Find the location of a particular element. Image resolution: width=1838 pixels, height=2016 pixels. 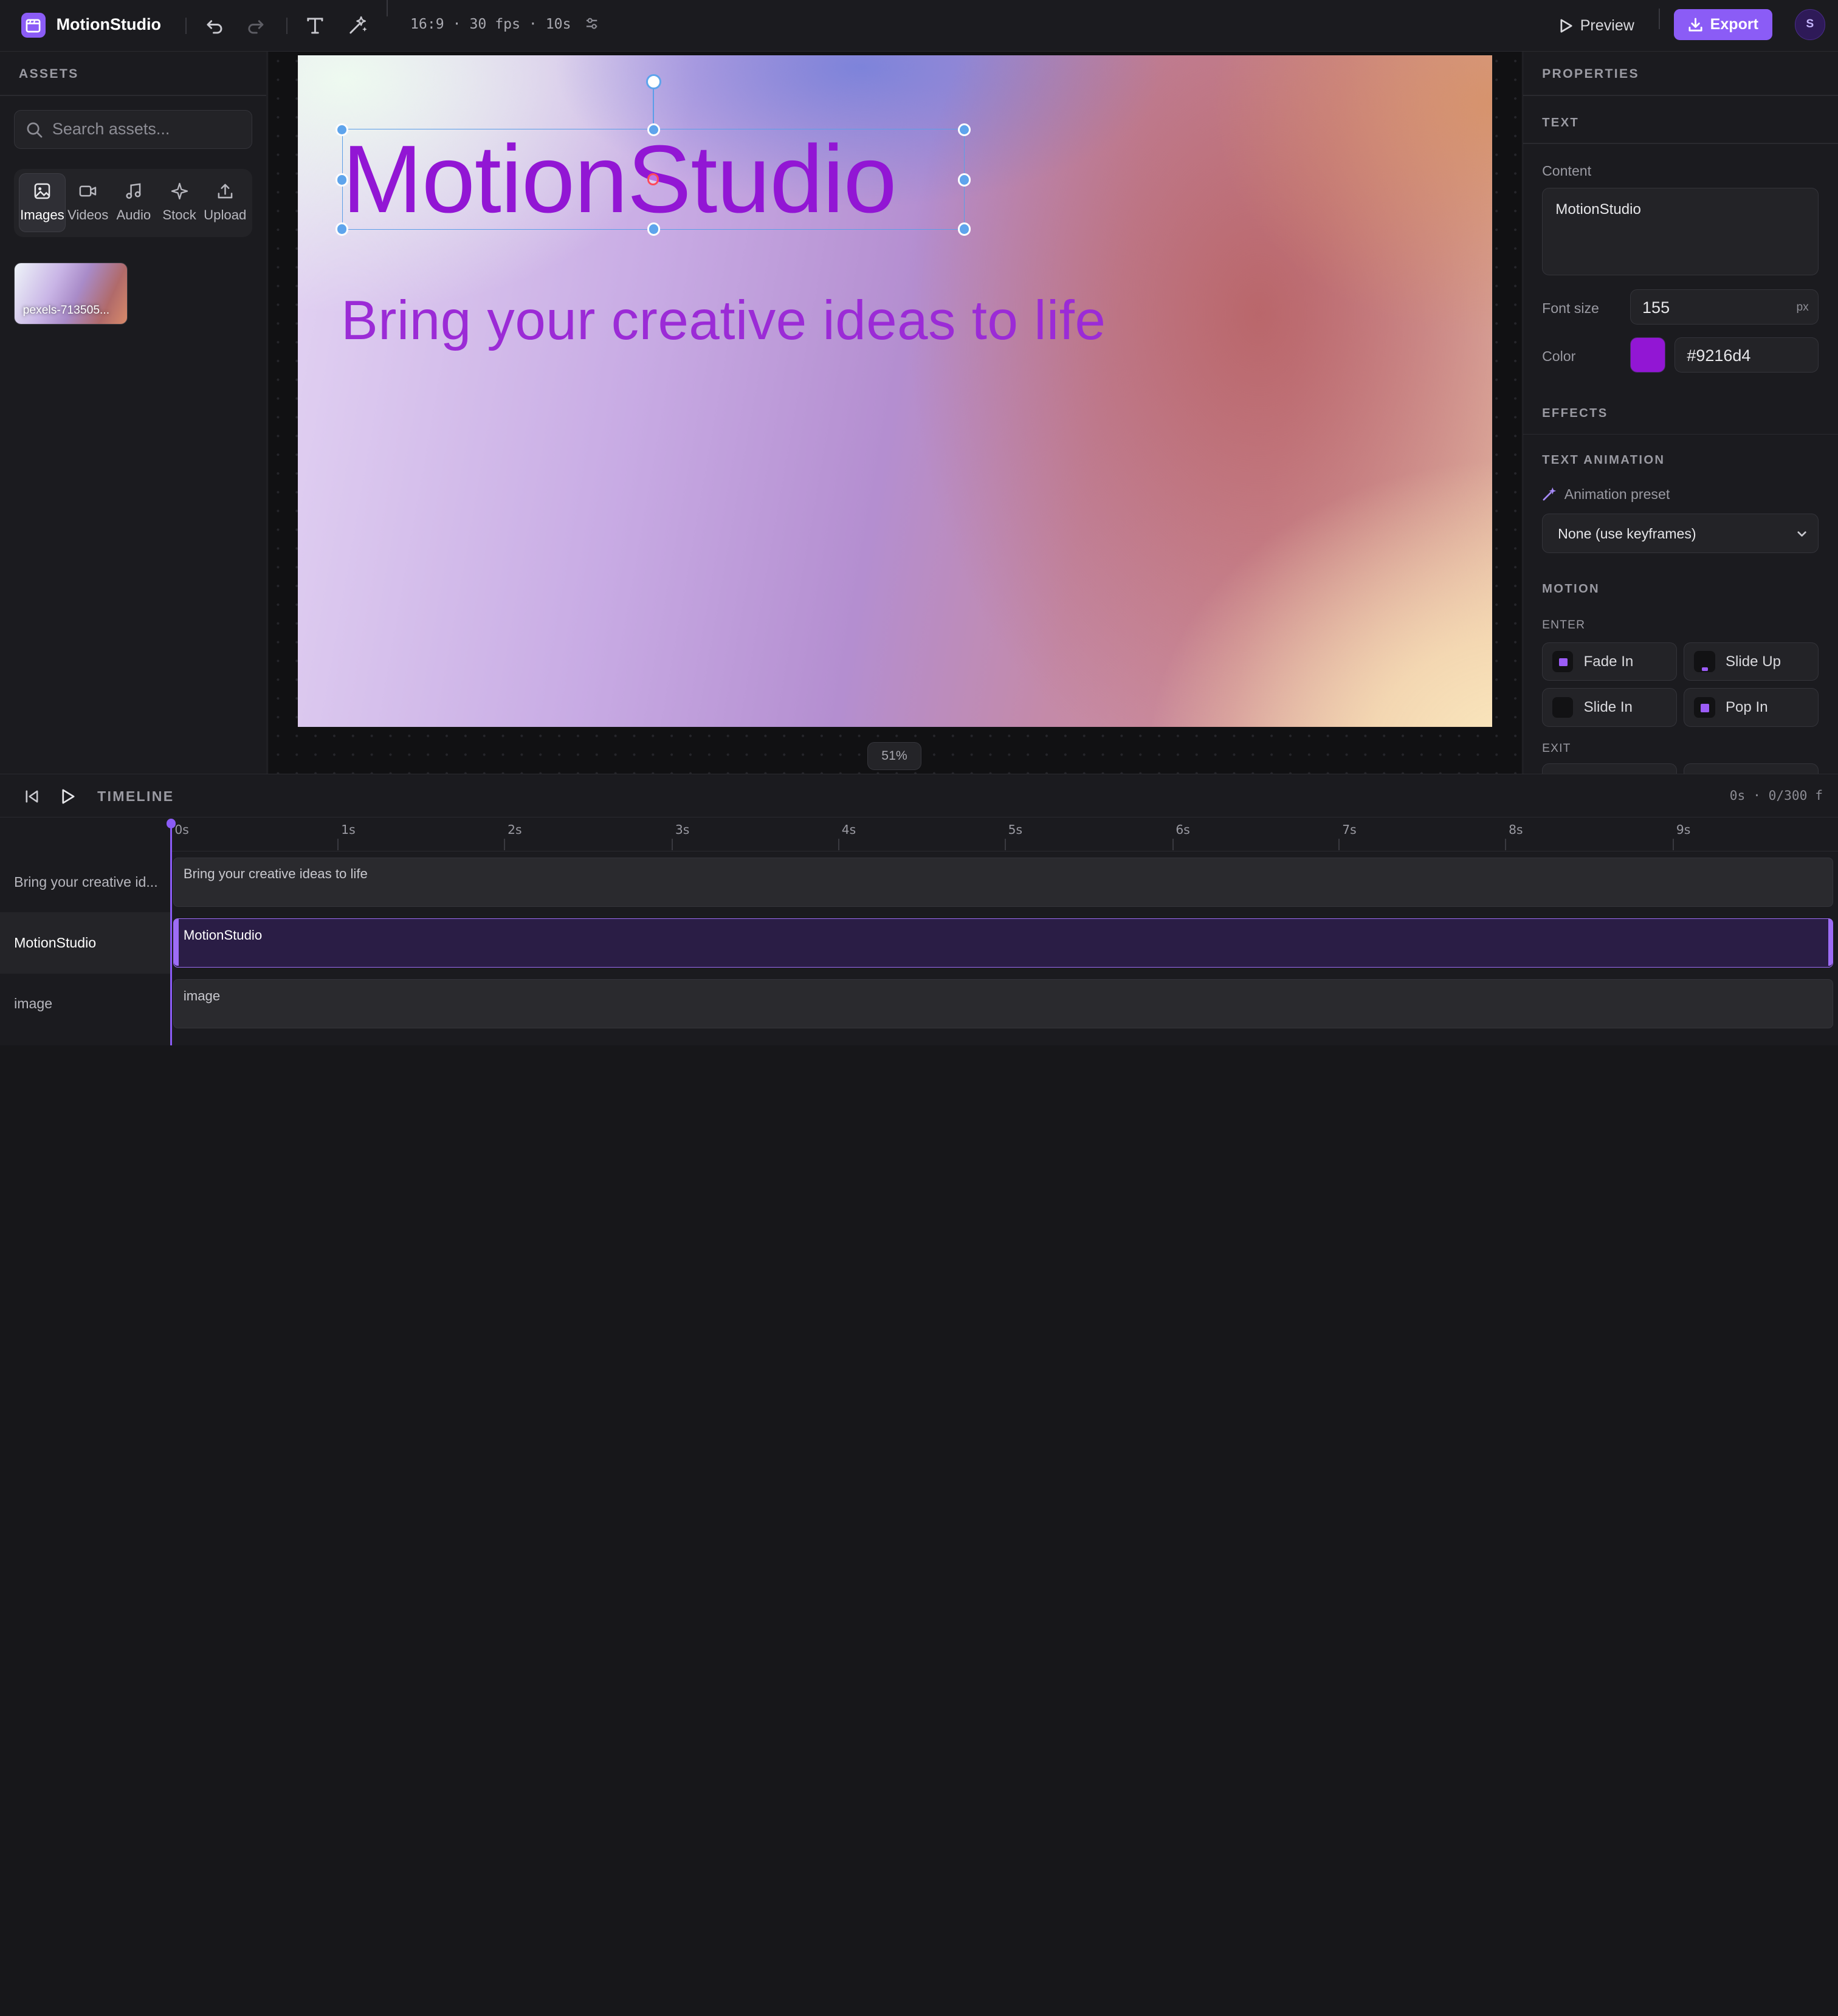

tab-videos: Videos is located at coordinates (87, 202).